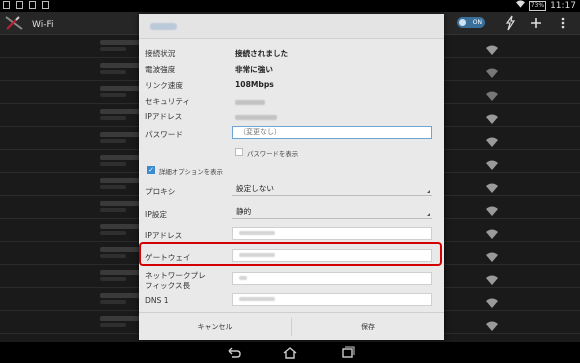 This screenshot has width=580, height=363. I want to click on status-value: 接続されました, so click(262, 53).